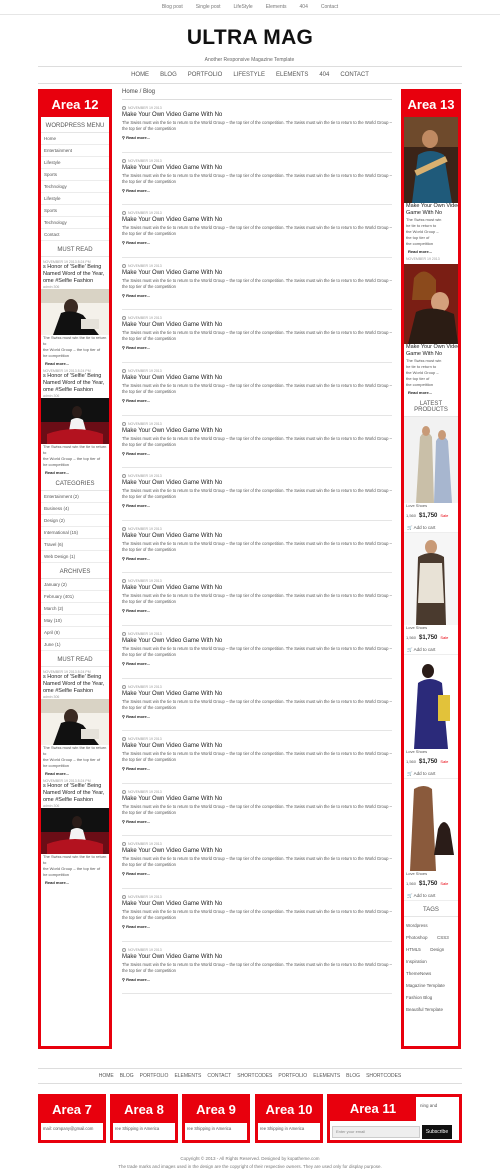 Image resolution: width=500 pixels, height=1175 pixels. Describe the element at coordinates (376, 1131) in the screenshot. I see `email-input: Enter your email` at that location.